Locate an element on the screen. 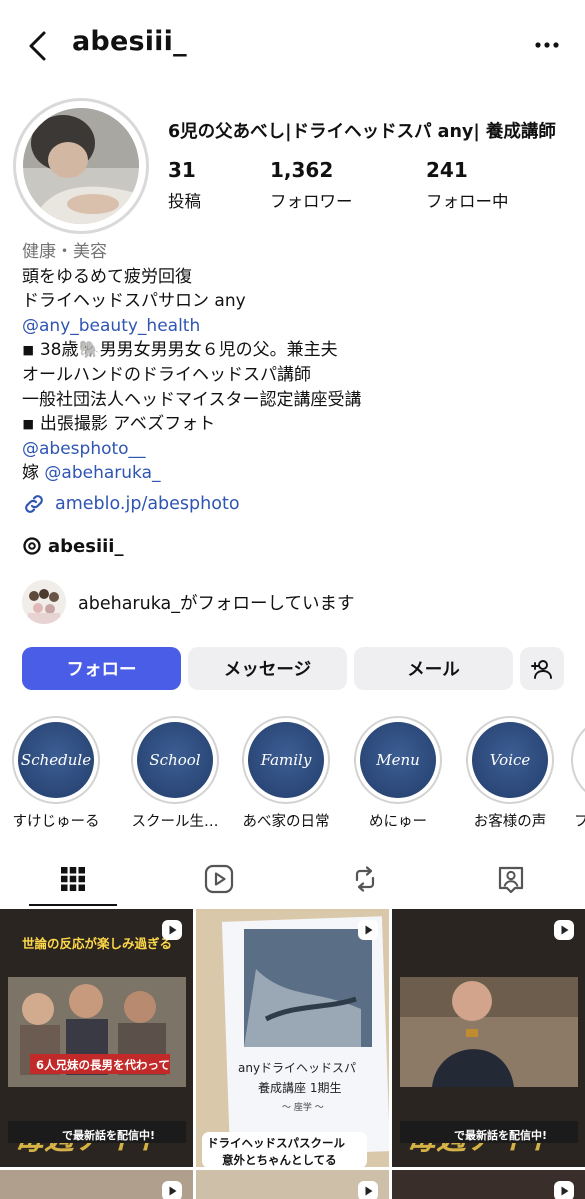 Image resolution: width=585 pixels, height=1199 pixels. highlight-cover: Family is located at coordinates (286, 760).